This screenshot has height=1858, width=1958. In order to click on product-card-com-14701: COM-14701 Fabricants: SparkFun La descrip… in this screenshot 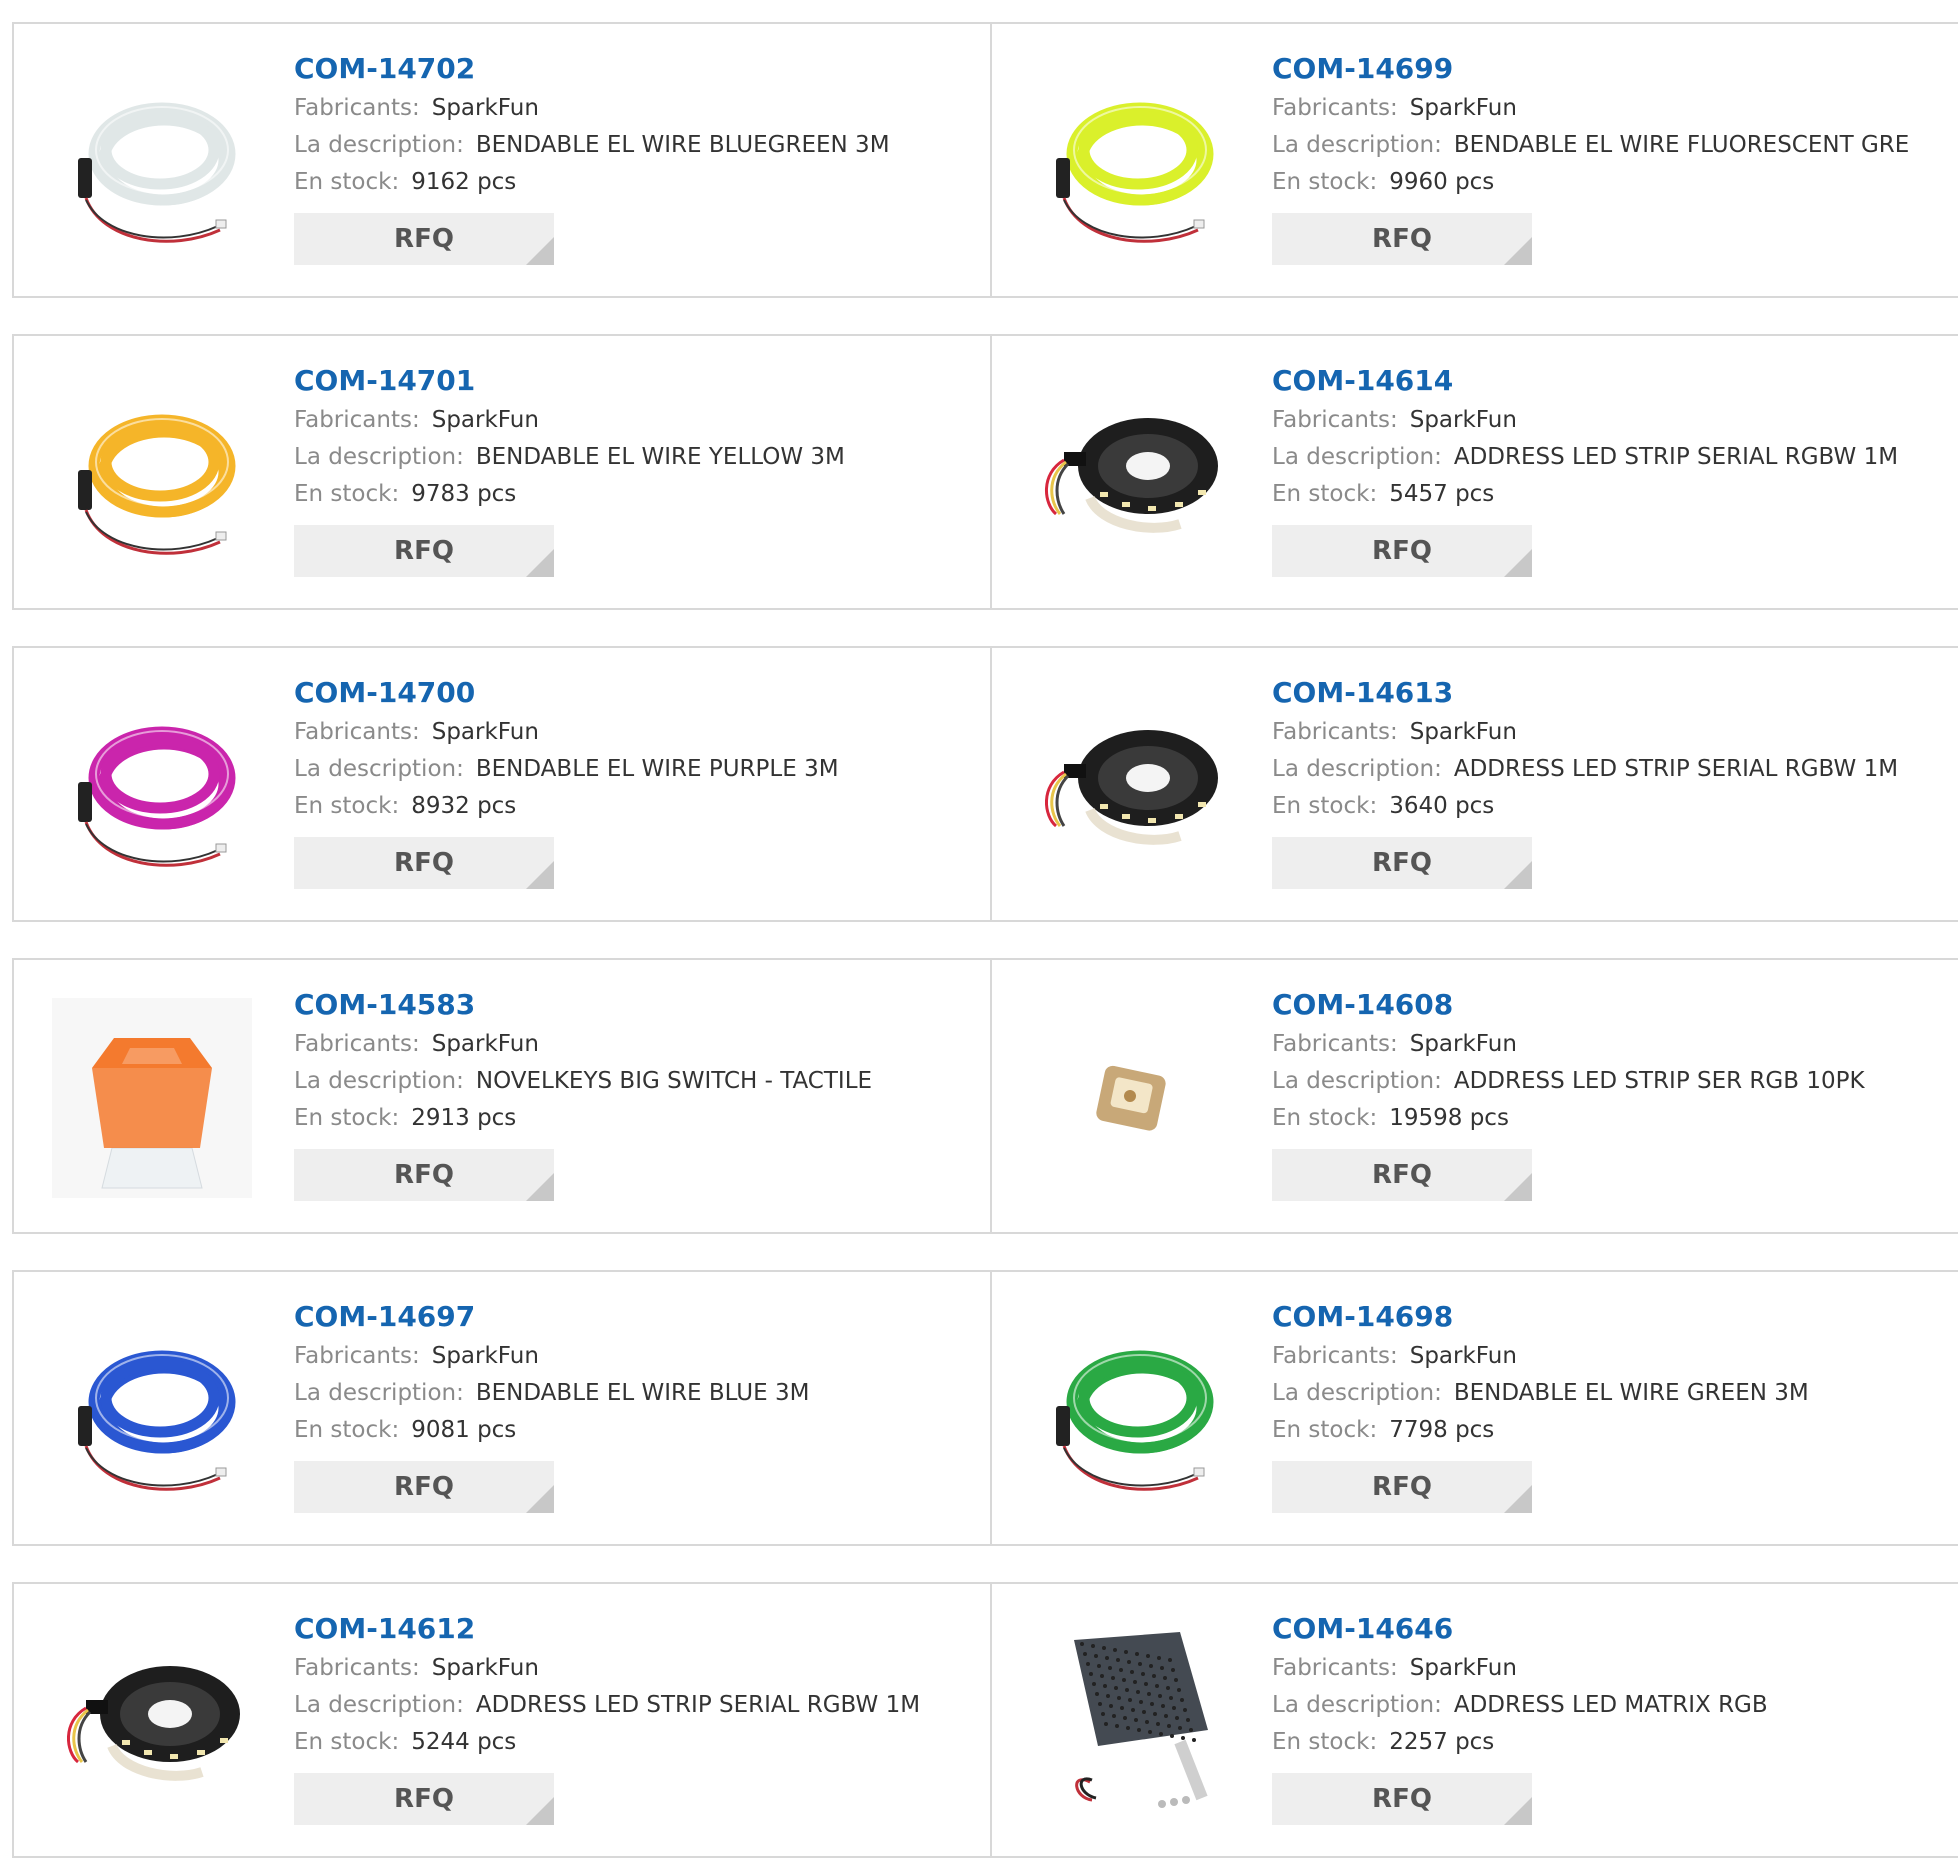, I will do `click(502, 472)`.